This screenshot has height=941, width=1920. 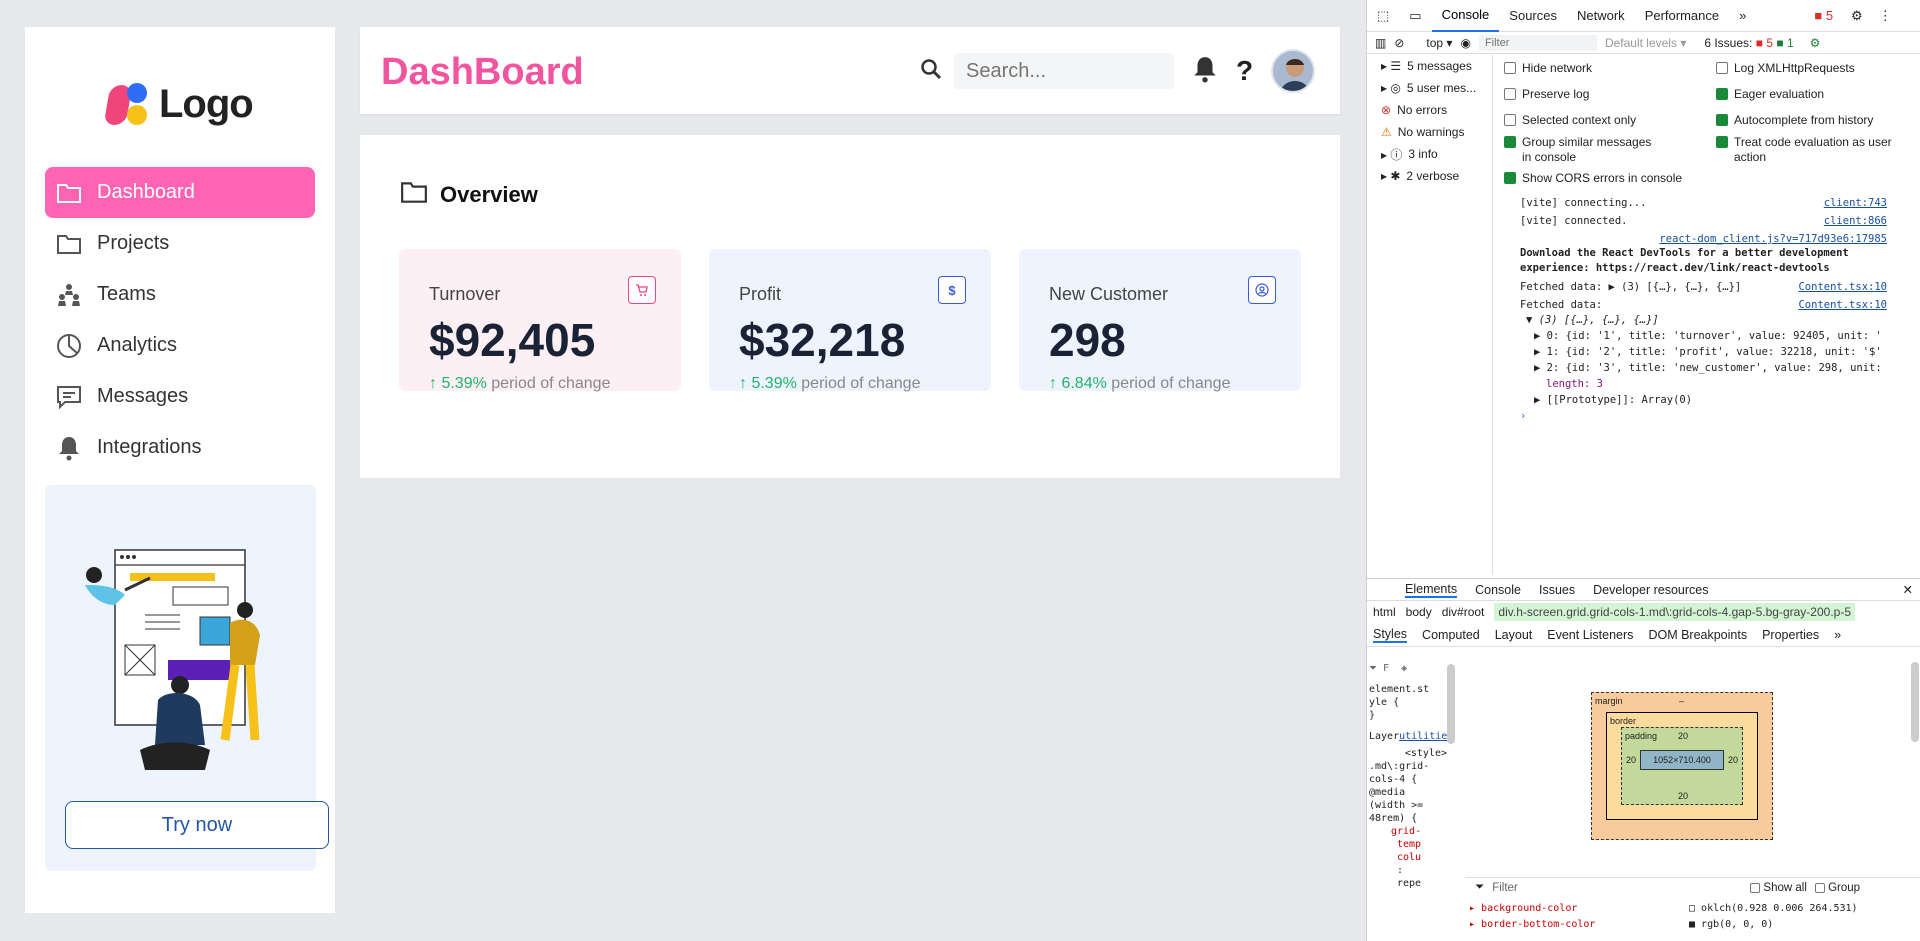 What do you see at coordinates (180, 243) in the screenshot?
I see `sidebar-item-projects: Projects` at bounding box center [180, 243].